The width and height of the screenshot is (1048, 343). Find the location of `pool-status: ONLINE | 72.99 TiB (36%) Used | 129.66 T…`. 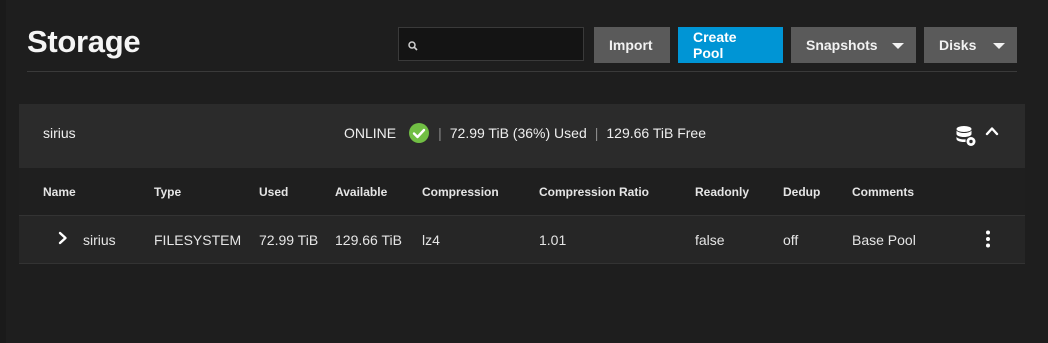

pool-status: ONLINE | 72.99 TiB (36%) Used | 129.66 T… is located at coordinates (525, 133).